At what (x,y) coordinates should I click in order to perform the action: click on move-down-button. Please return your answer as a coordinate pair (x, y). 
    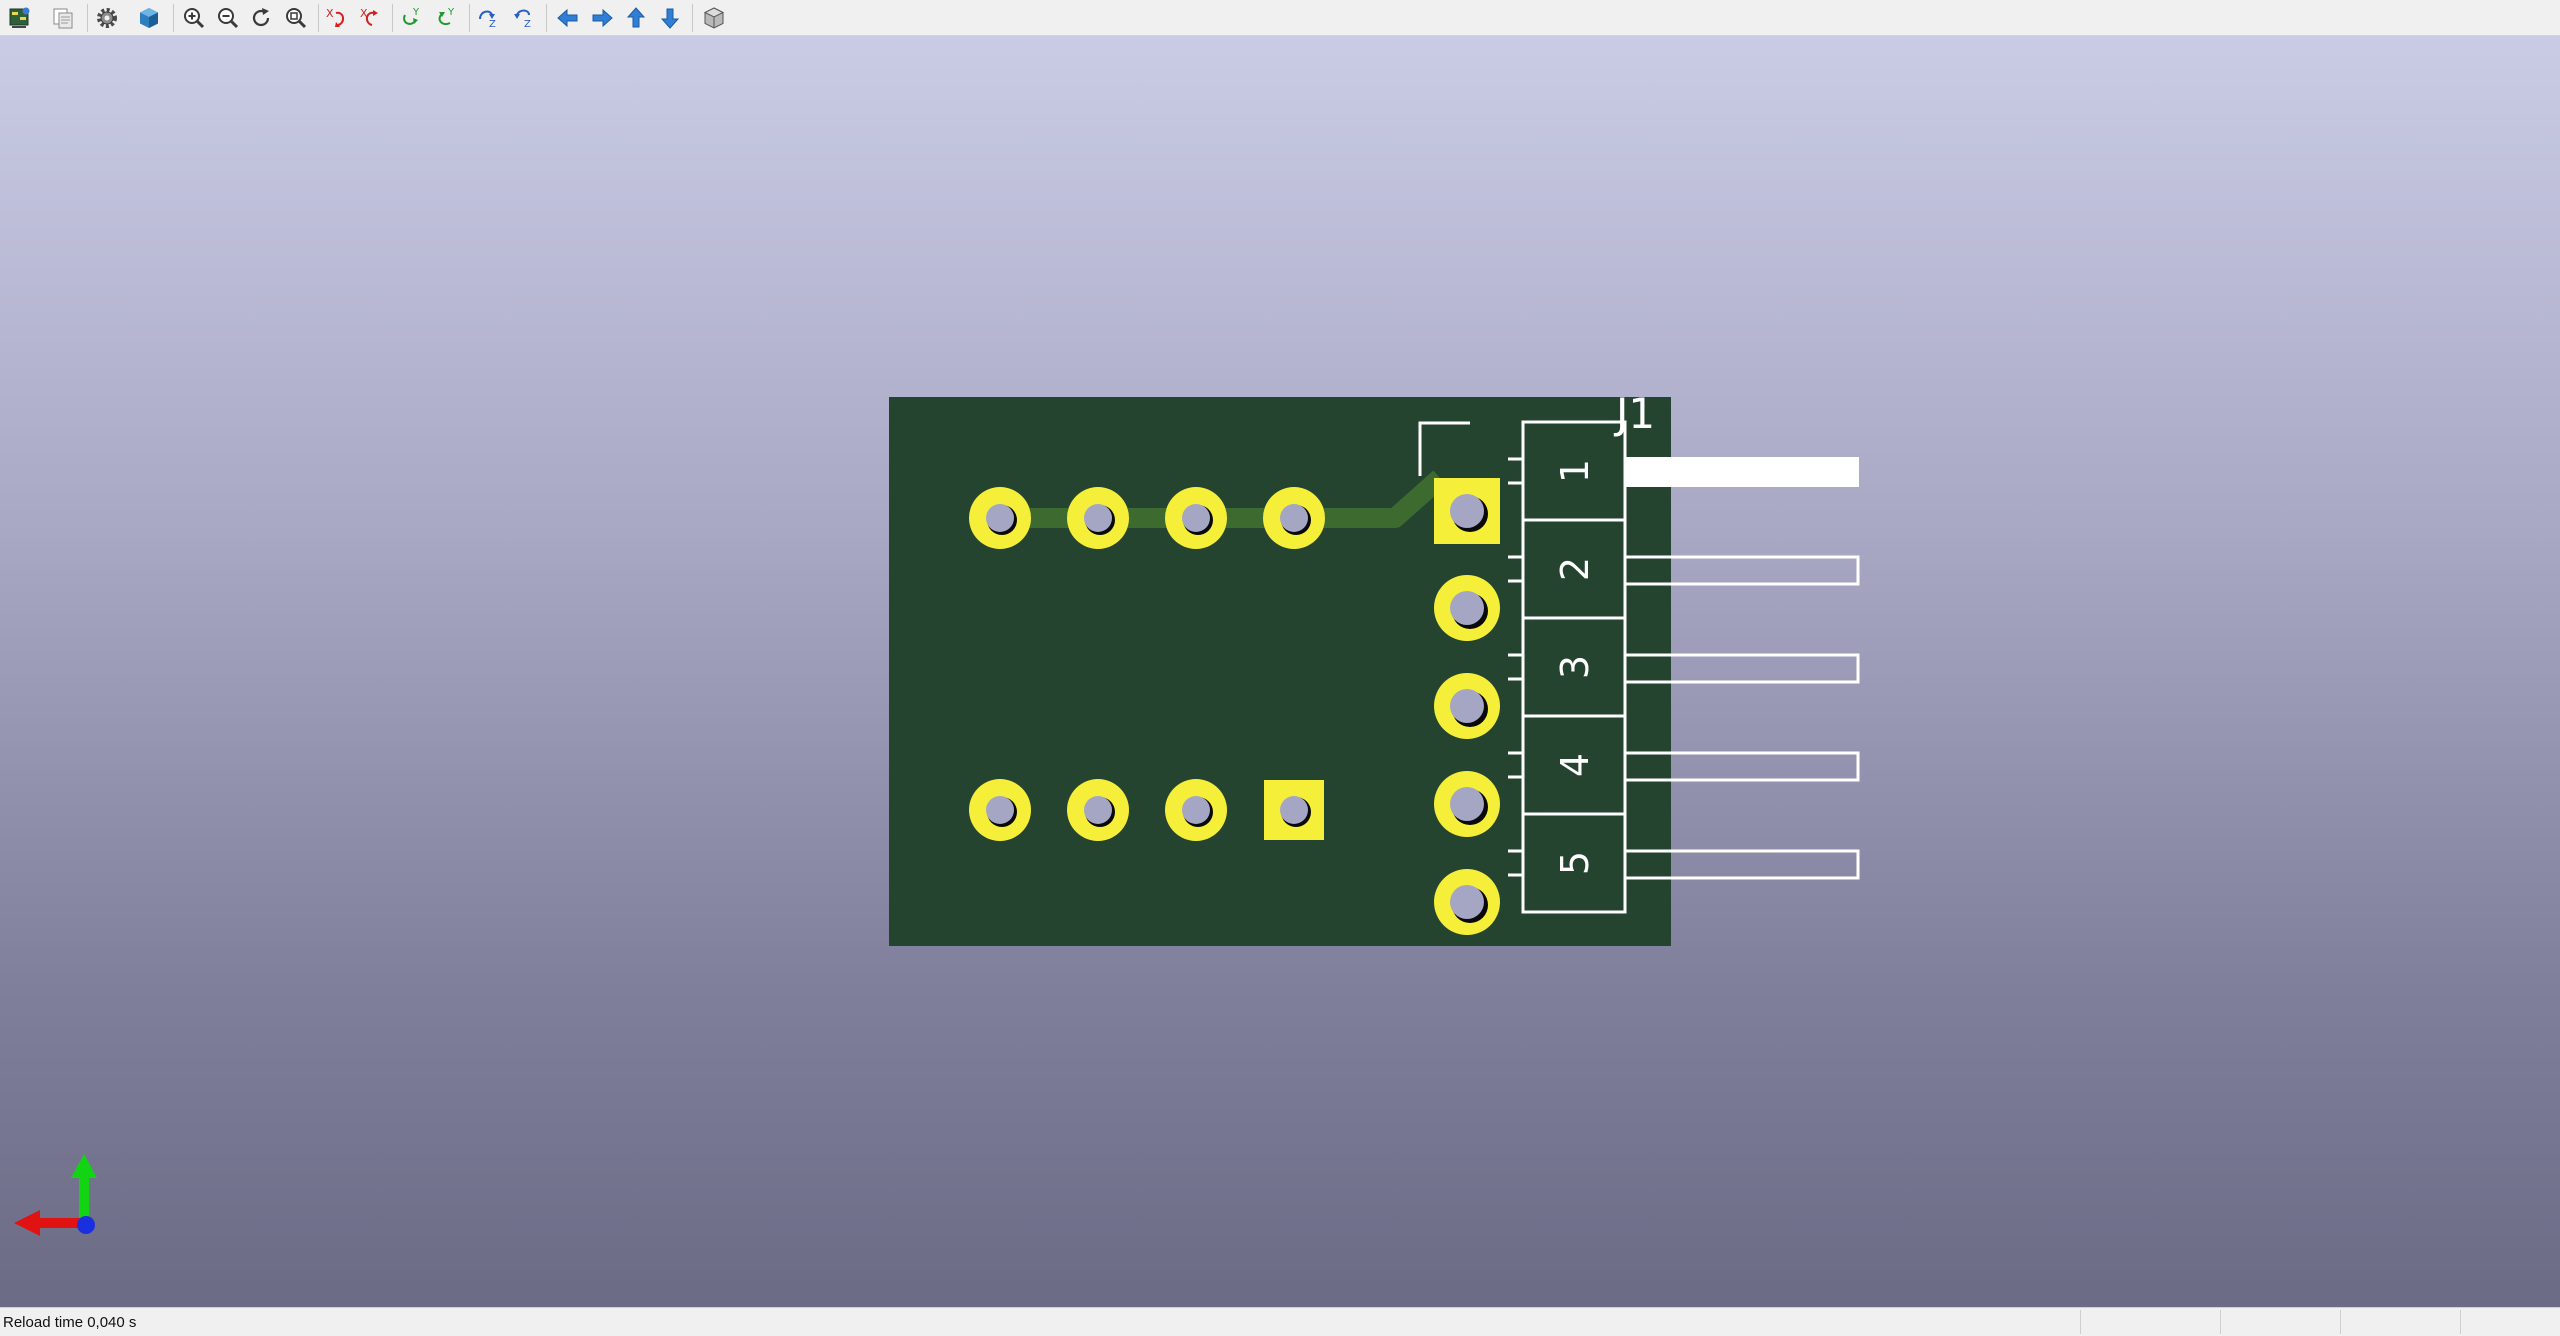
    Looking at the image, I should click on (670, 18).